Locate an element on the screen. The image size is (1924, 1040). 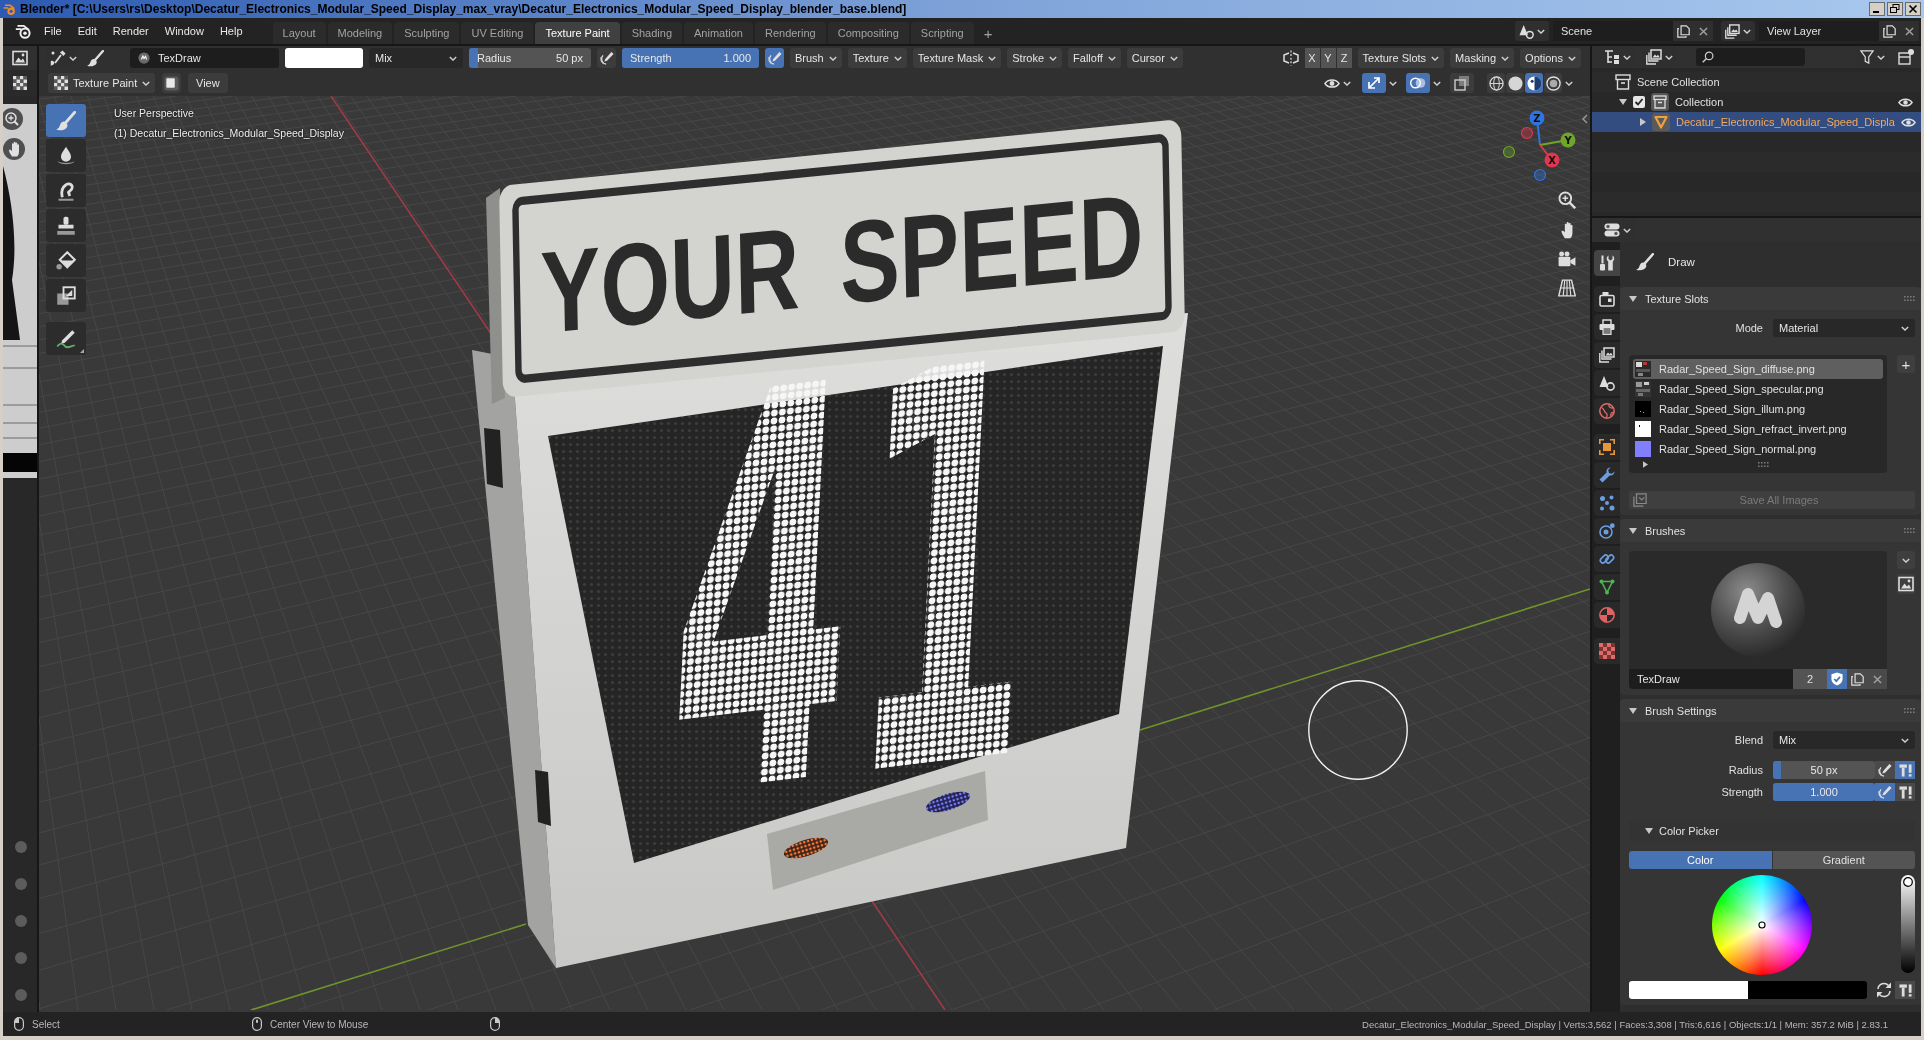
minimize-icon is located at coordinates (1877, 9).